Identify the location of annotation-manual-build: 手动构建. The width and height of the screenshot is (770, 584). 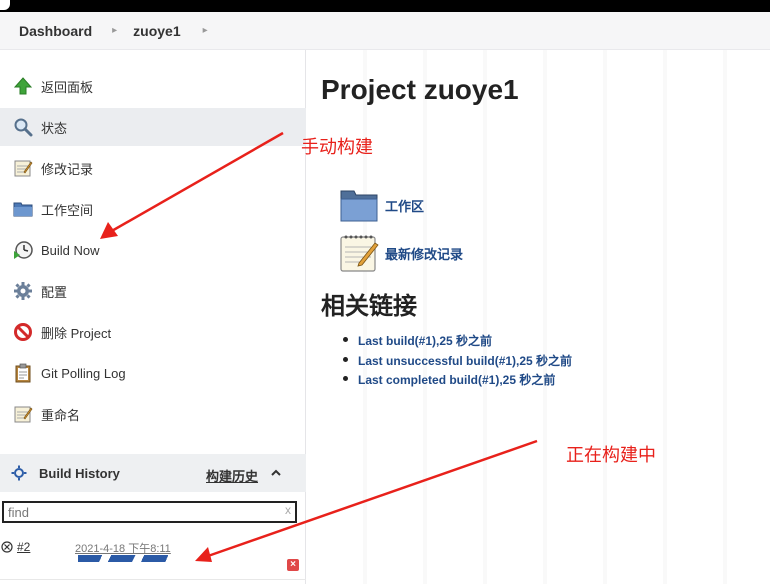
(337, 147).